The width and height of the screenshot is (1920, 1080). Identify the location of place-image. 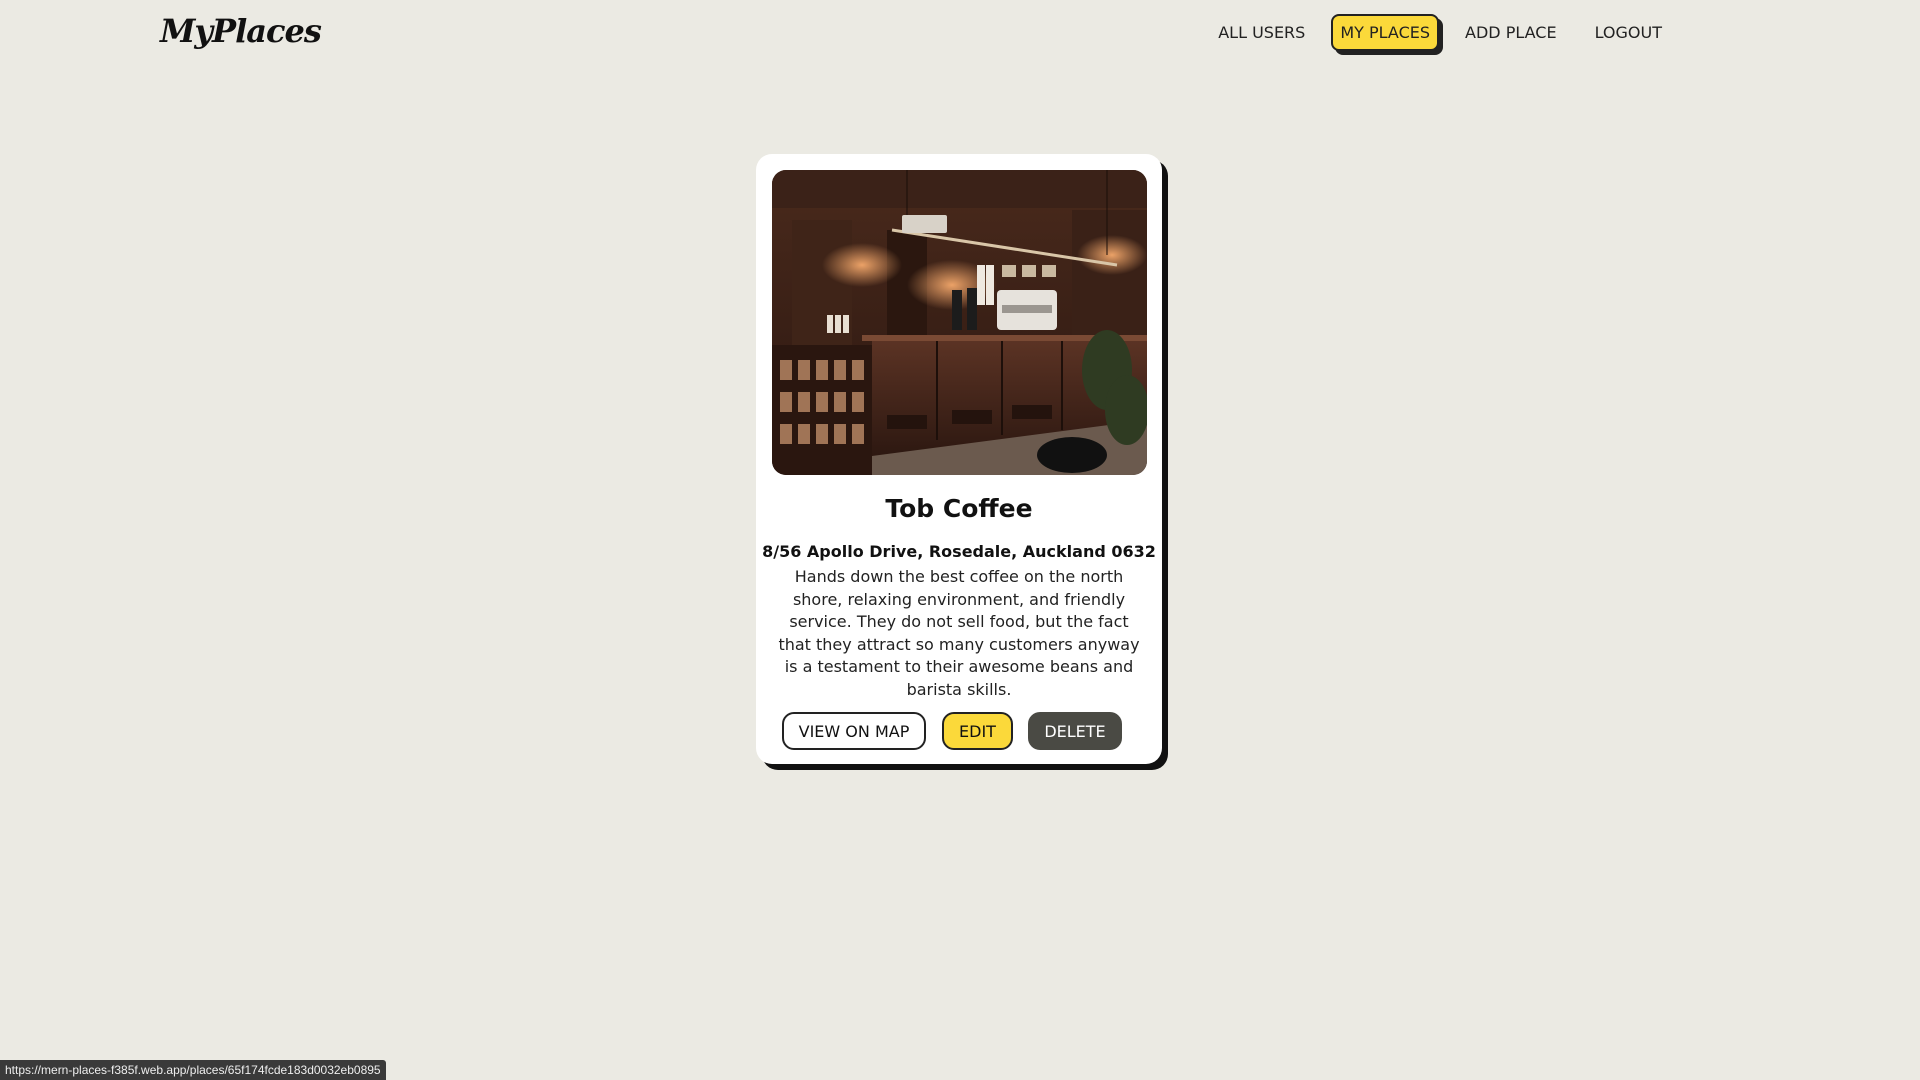
(959, 322).